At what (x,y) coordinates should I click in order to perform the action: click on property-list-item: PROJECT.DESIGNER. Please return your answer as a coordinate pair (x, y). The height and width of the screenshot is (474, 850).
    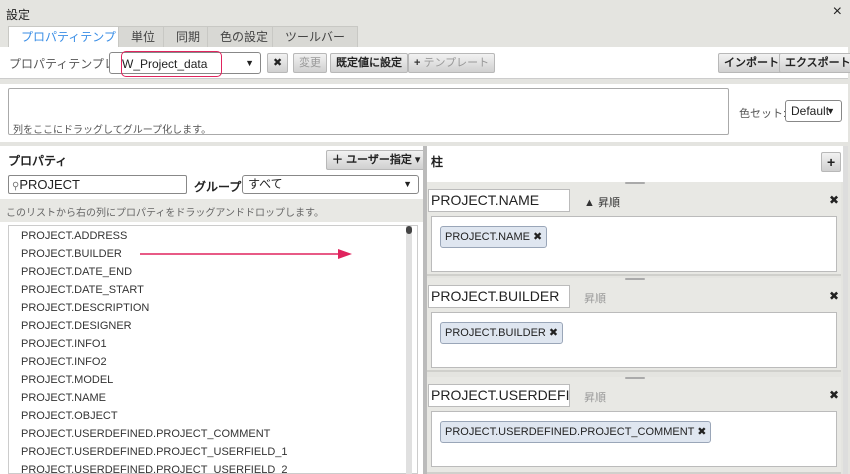
    Looking at the image, I should click on (213, 326).